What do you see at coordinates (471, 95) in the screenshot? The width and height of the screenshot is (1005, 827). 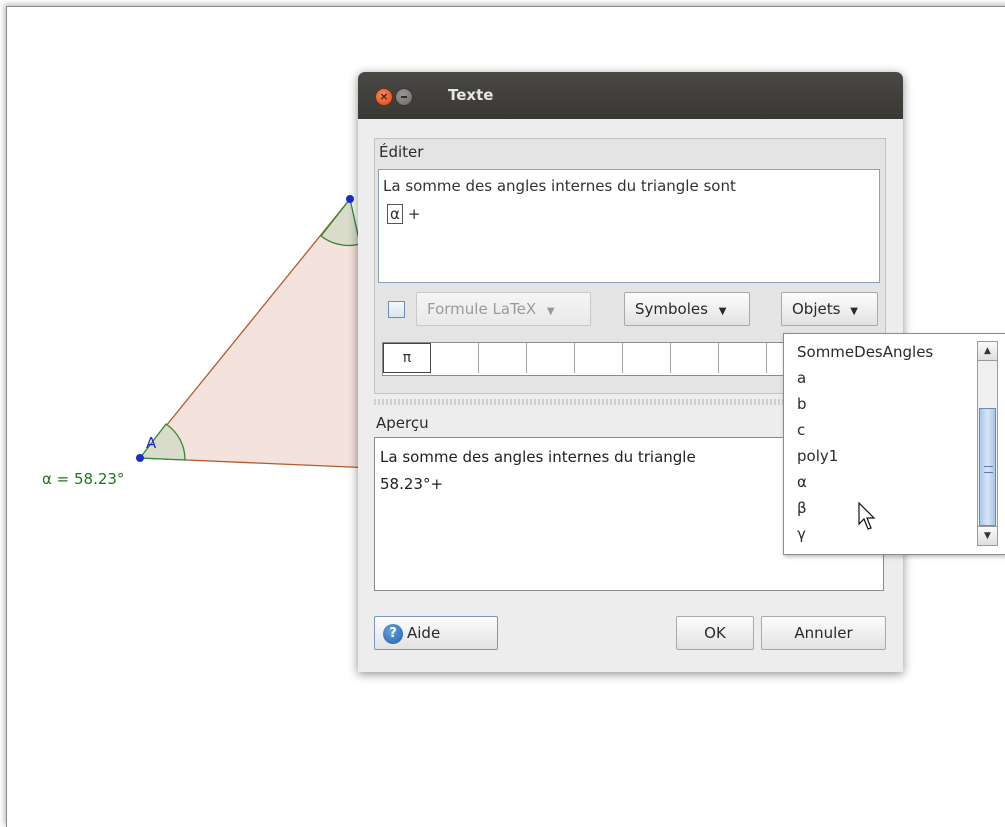 I see `dialog-title: Texte` at bounding box center [471, 95].